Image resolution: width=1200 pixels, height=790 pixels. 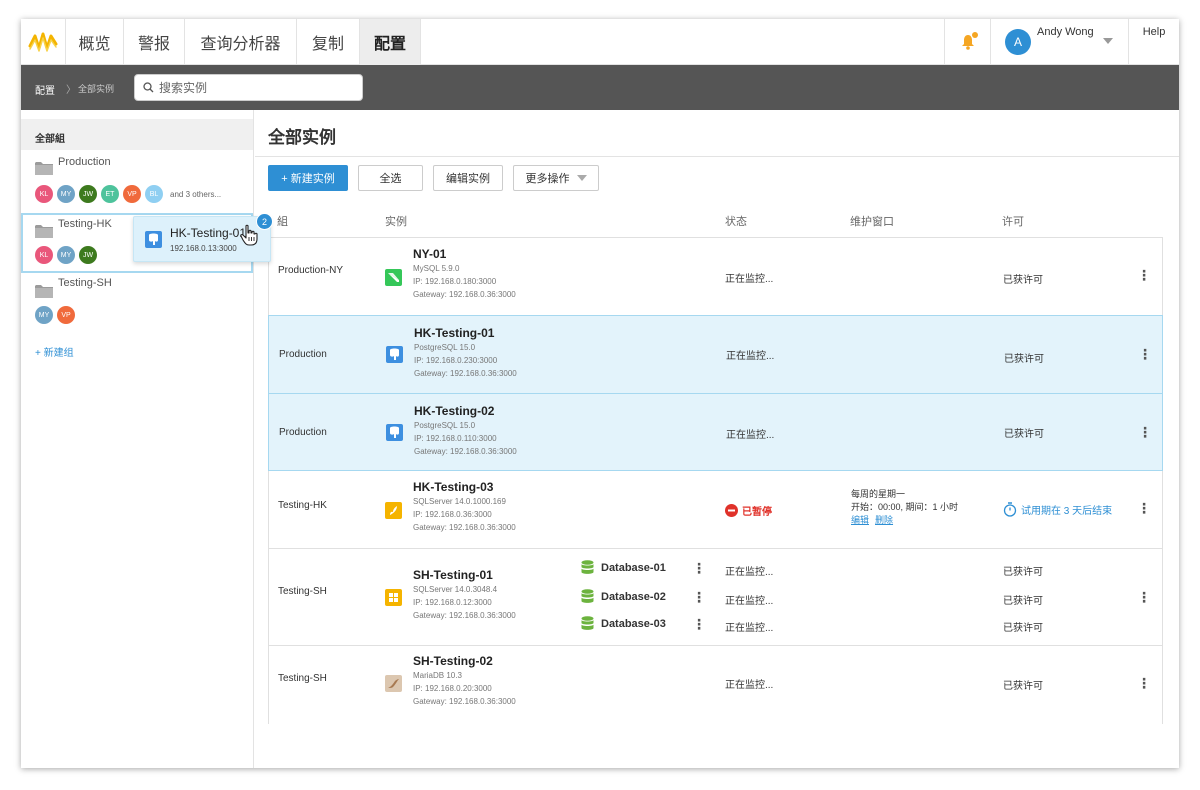 I want to click on database-name: Database-01, so click(x=633, y=567).